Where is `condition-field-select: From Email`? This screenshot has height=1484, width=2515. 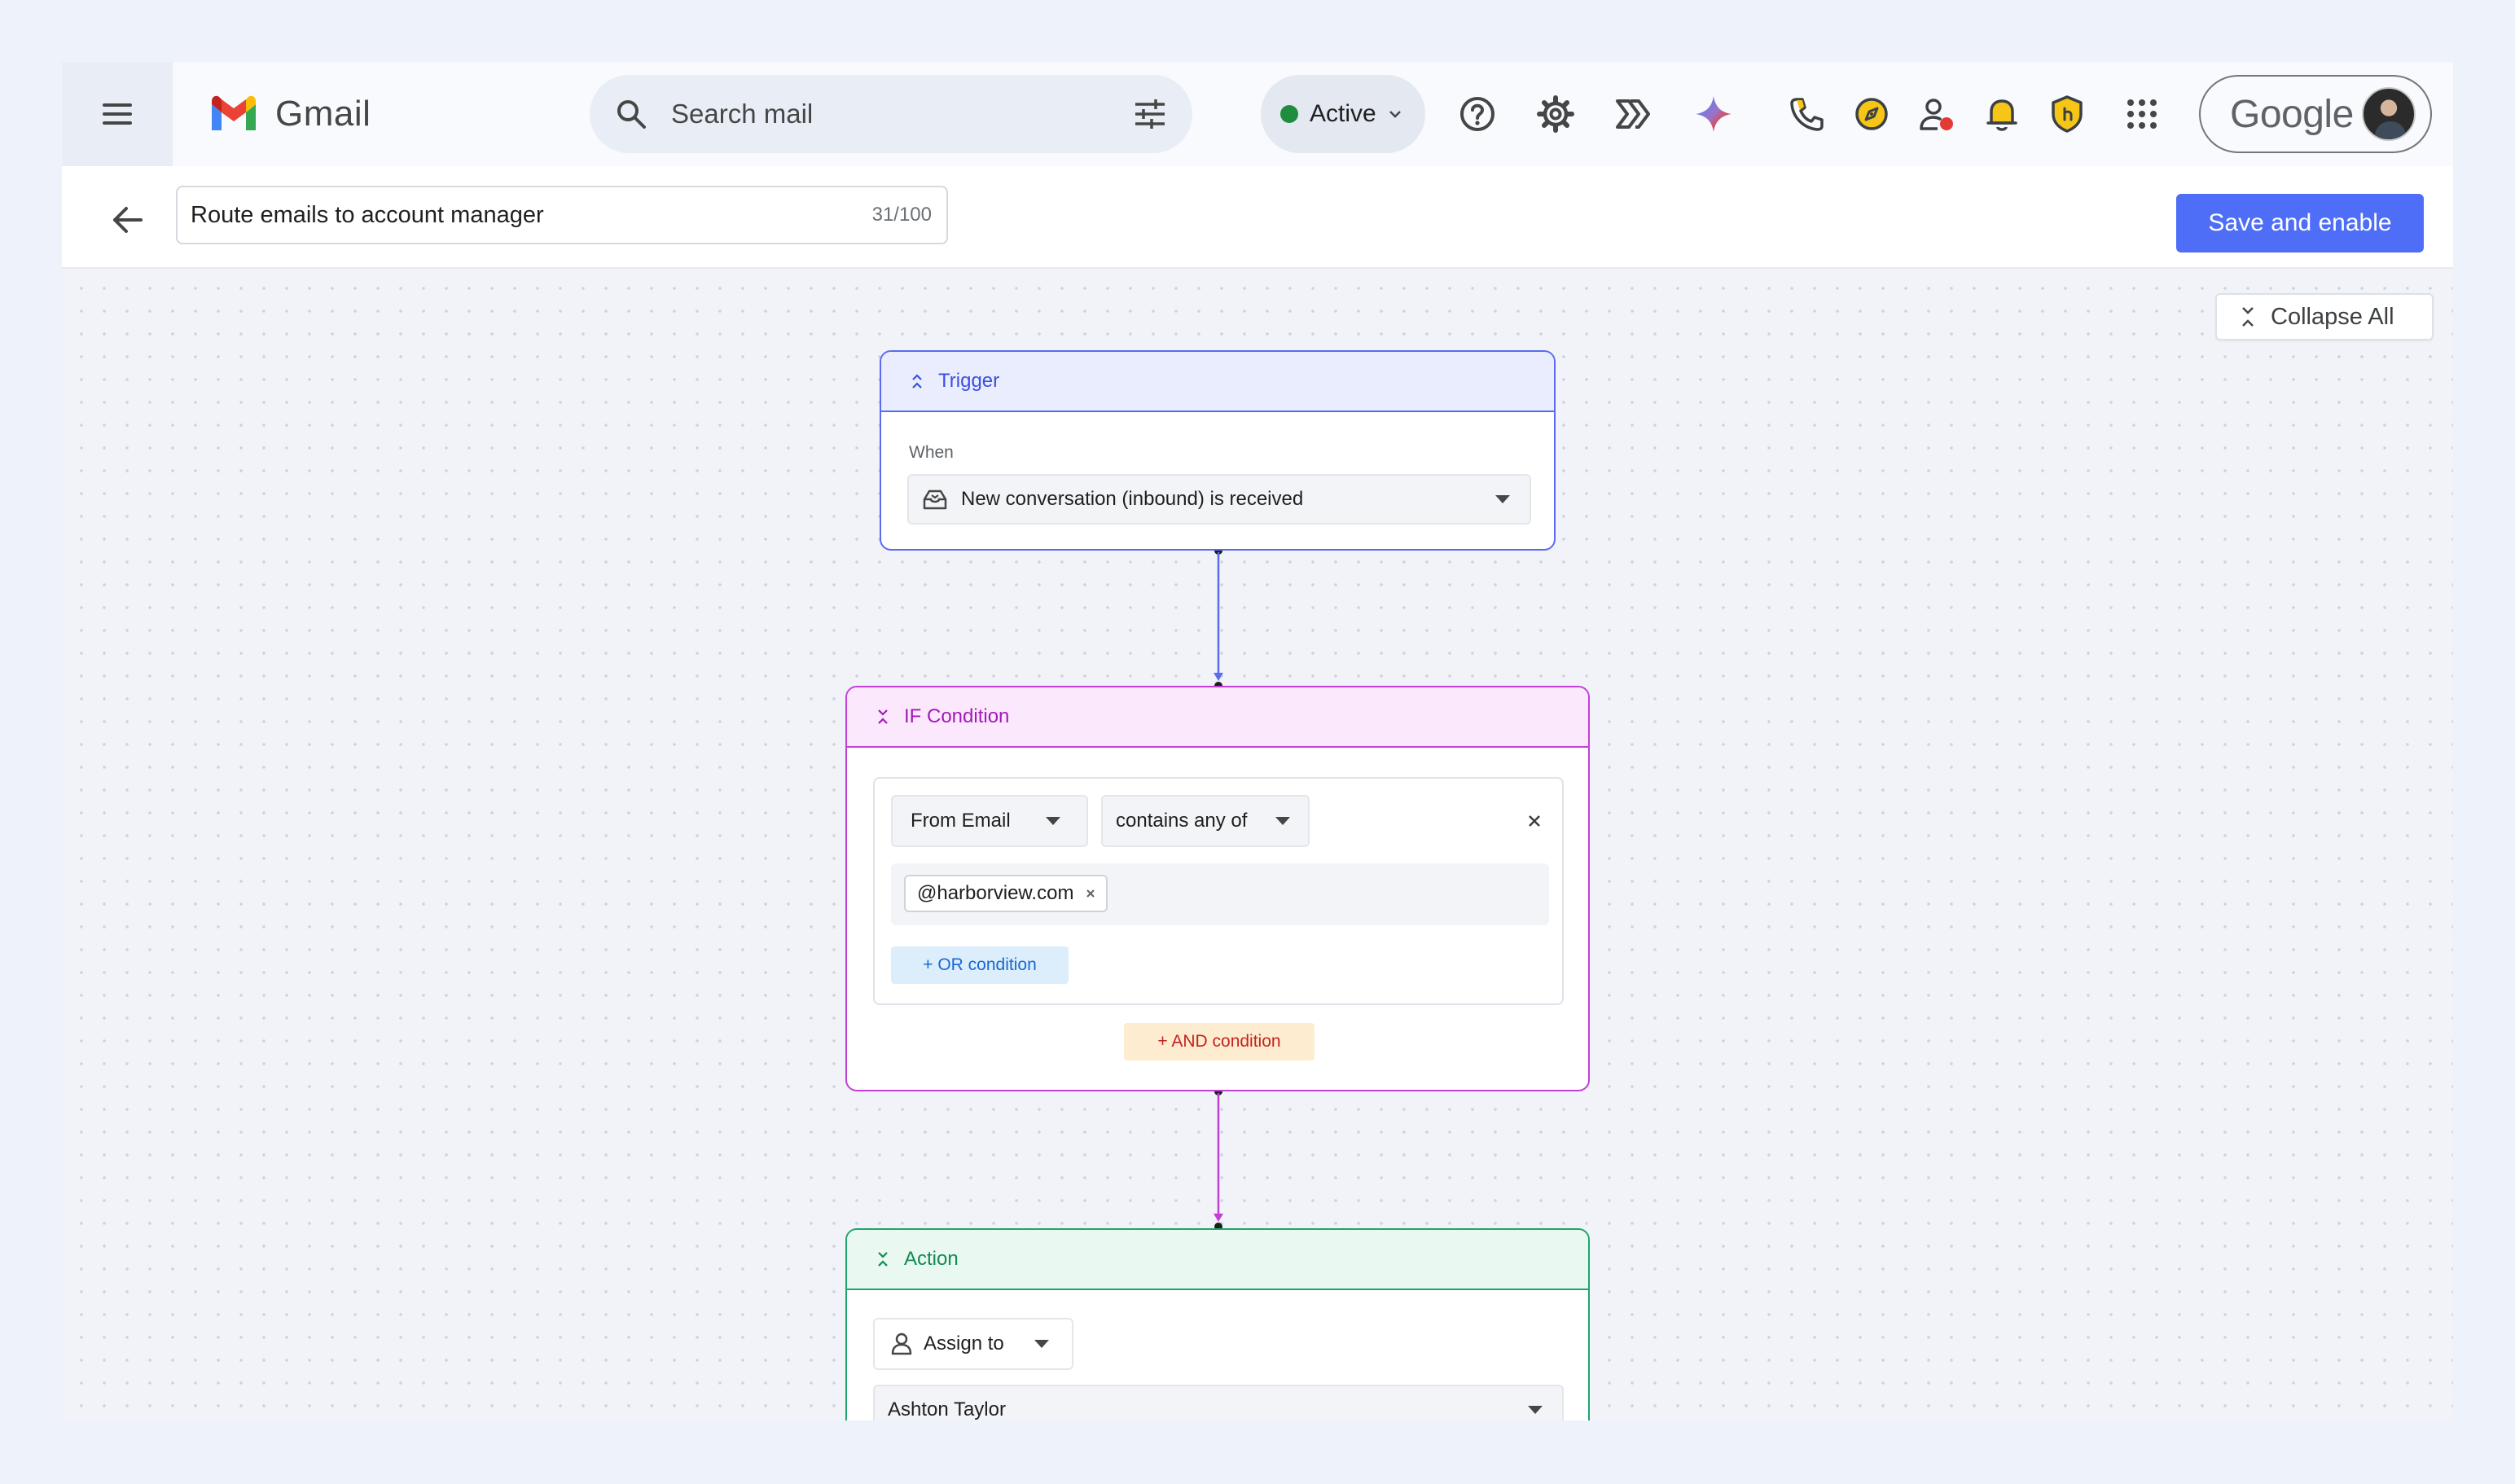
condition-field-select: From Email is located at coordinates (989, 821).